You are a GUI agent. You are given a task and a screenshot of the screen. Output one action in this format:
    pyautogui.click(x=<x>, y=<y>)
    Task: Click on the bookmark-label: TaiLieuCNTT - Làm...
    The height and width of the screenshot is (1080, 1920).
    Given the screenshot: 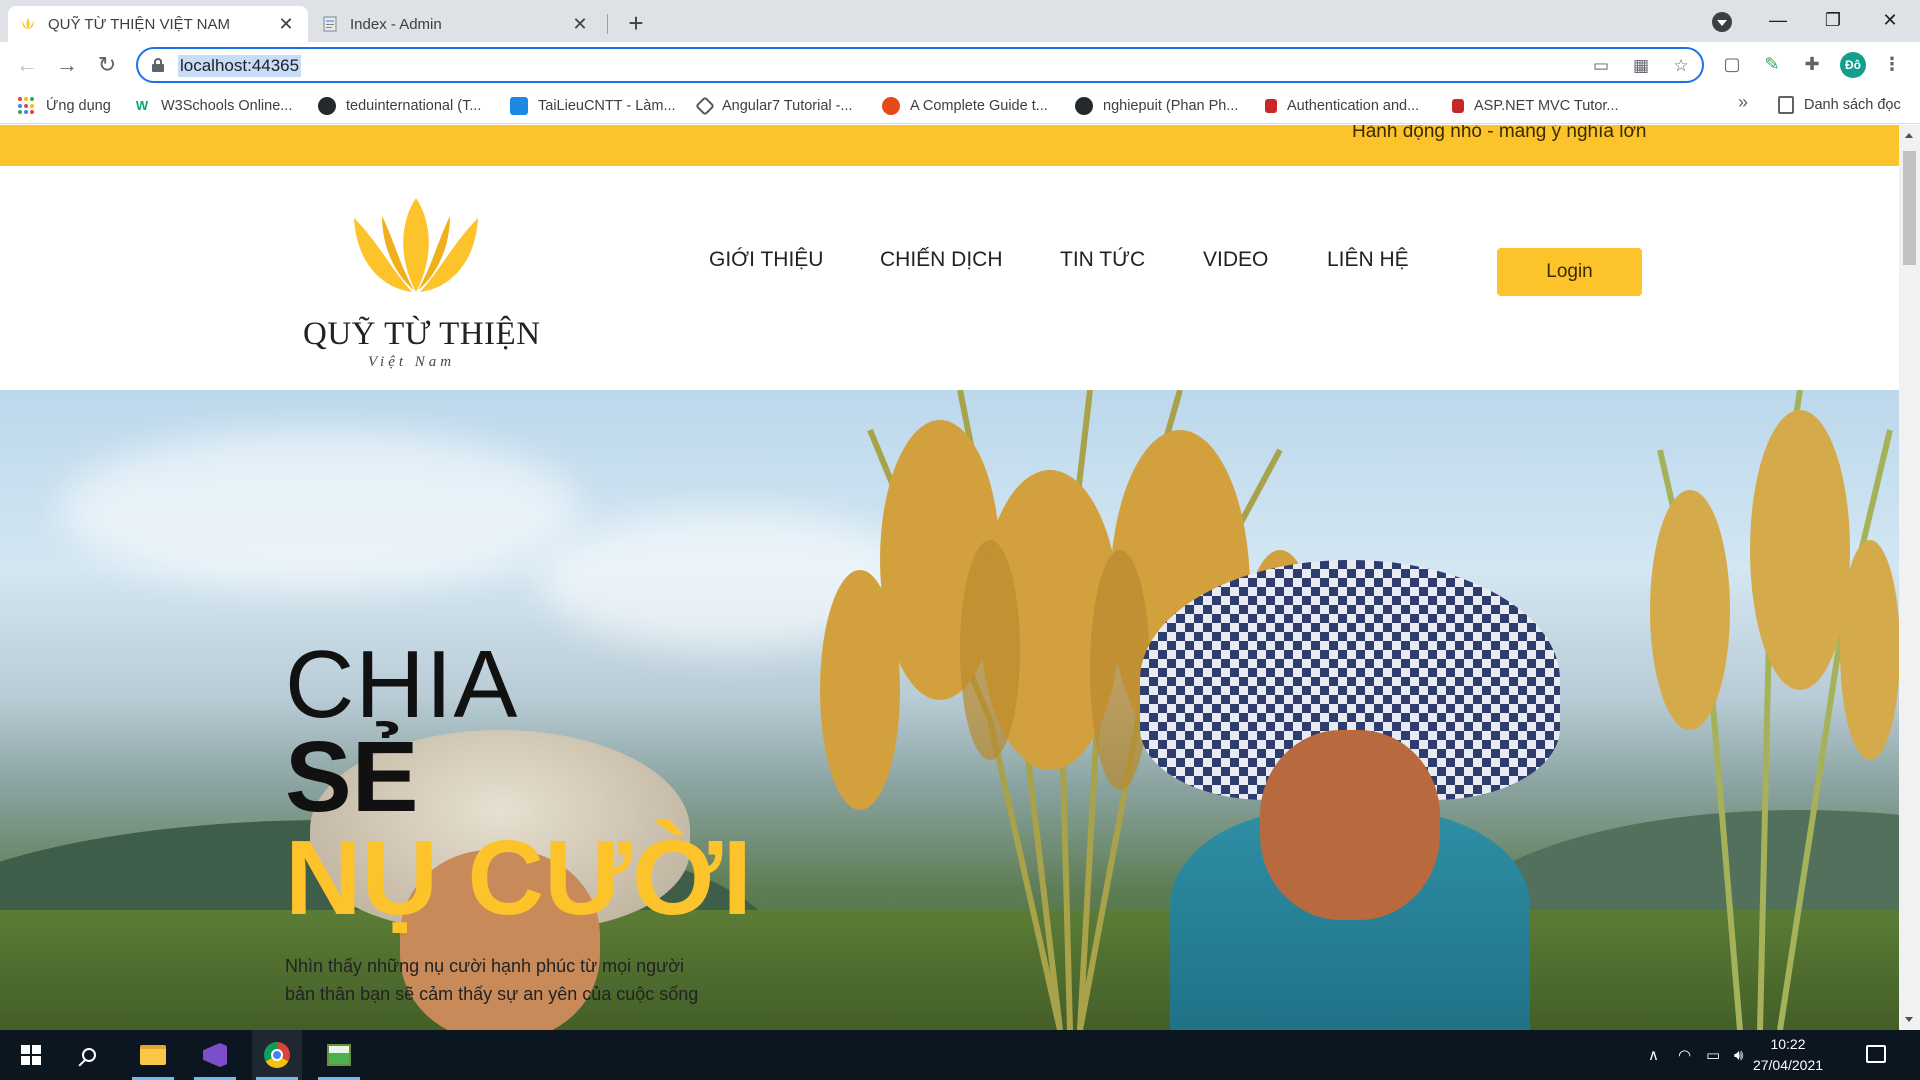 What is the action you would take?
    pyautogui.click(x=607, y=106)
    